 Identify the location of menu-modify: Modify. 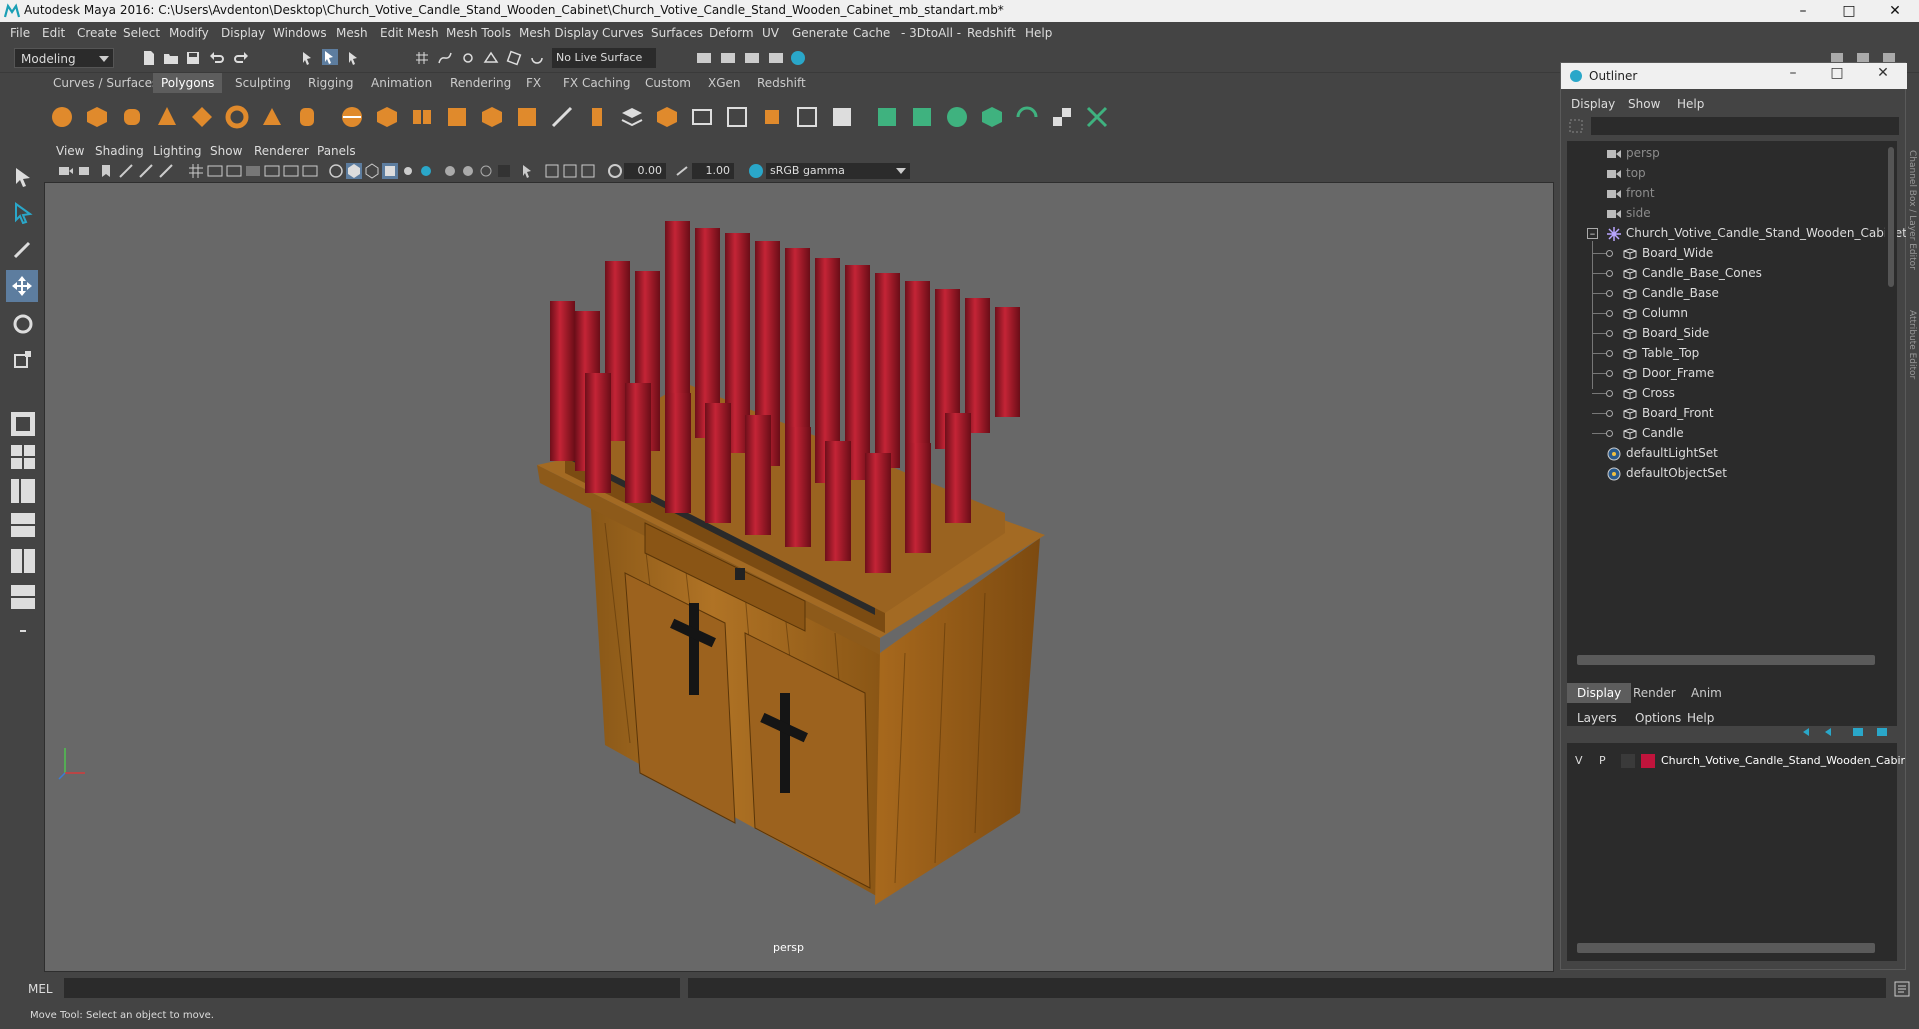
(189, 33).